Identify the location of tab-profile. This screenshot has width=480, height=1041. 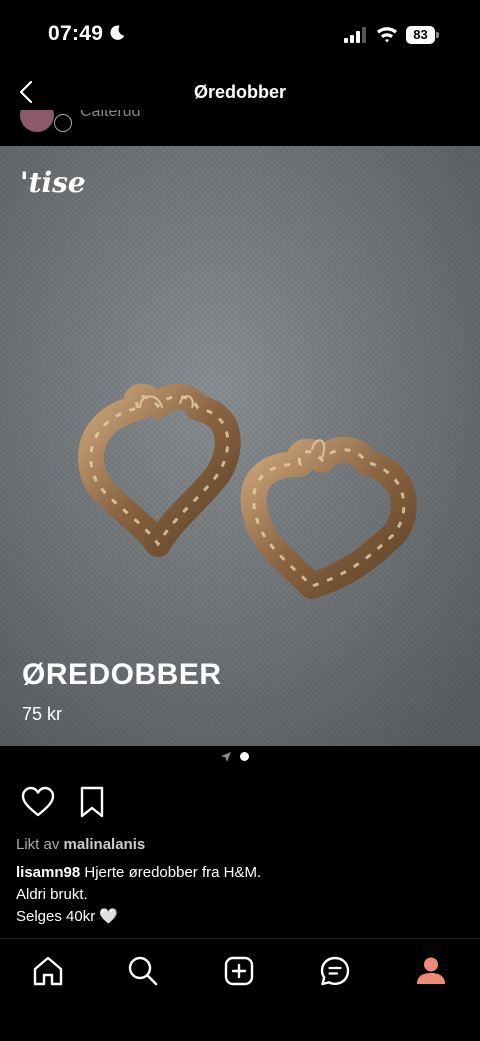
(431, 971).